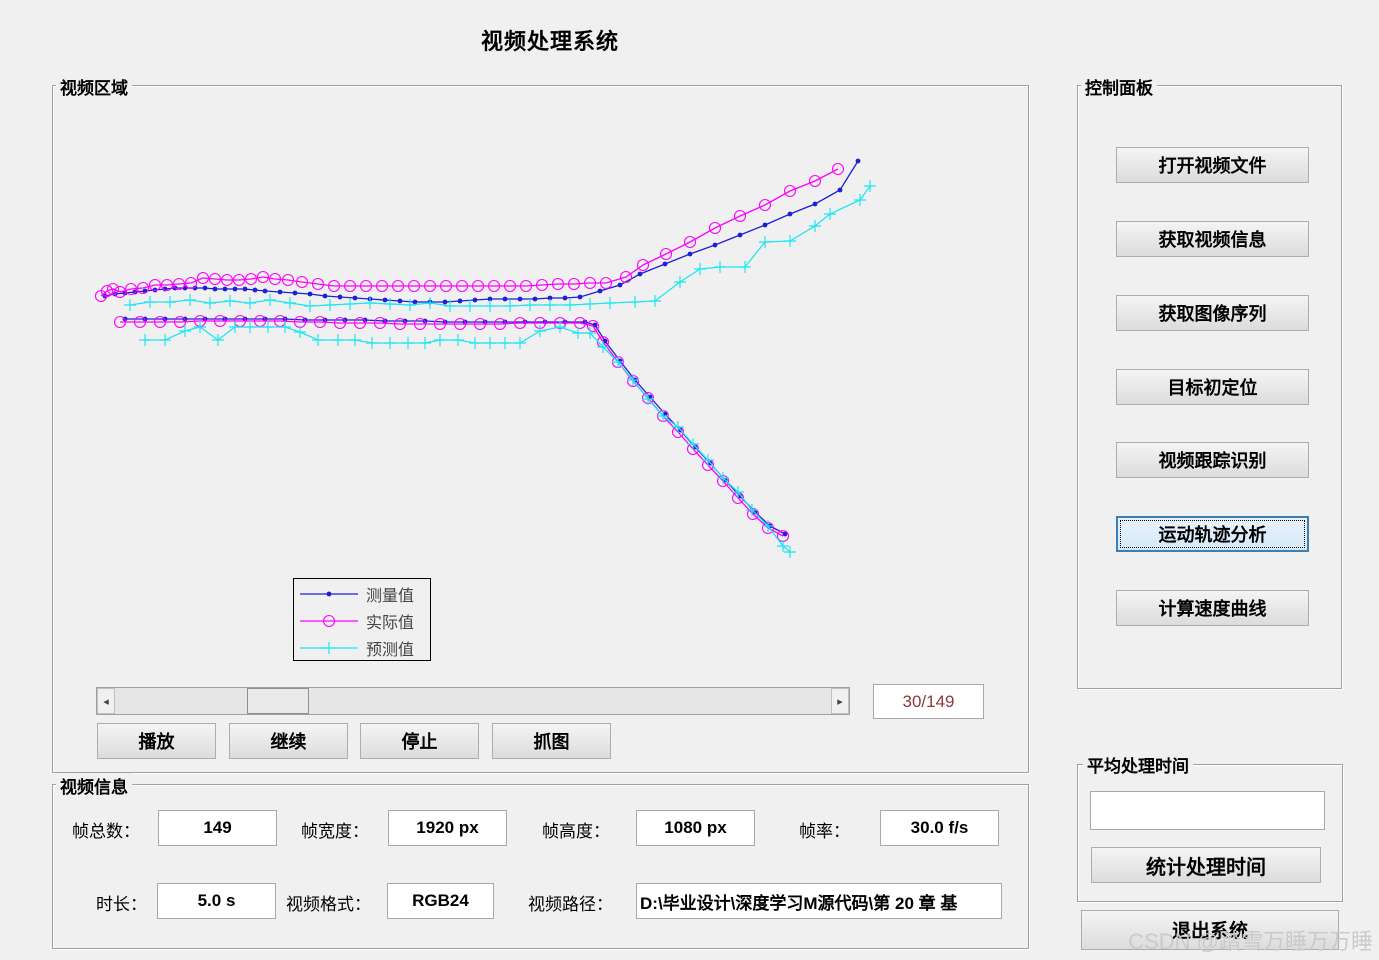 The image size is (1379, 960). I want to click on play-button: 播放, so click(156, 741).